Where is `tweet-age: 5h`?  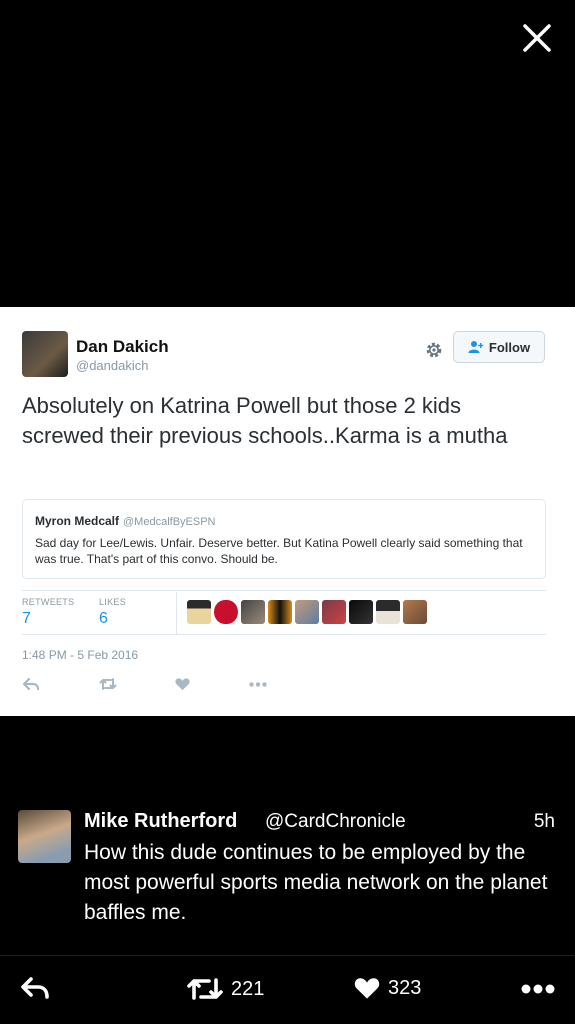 tweet-age: 5h is located at coordinates (544, 821).